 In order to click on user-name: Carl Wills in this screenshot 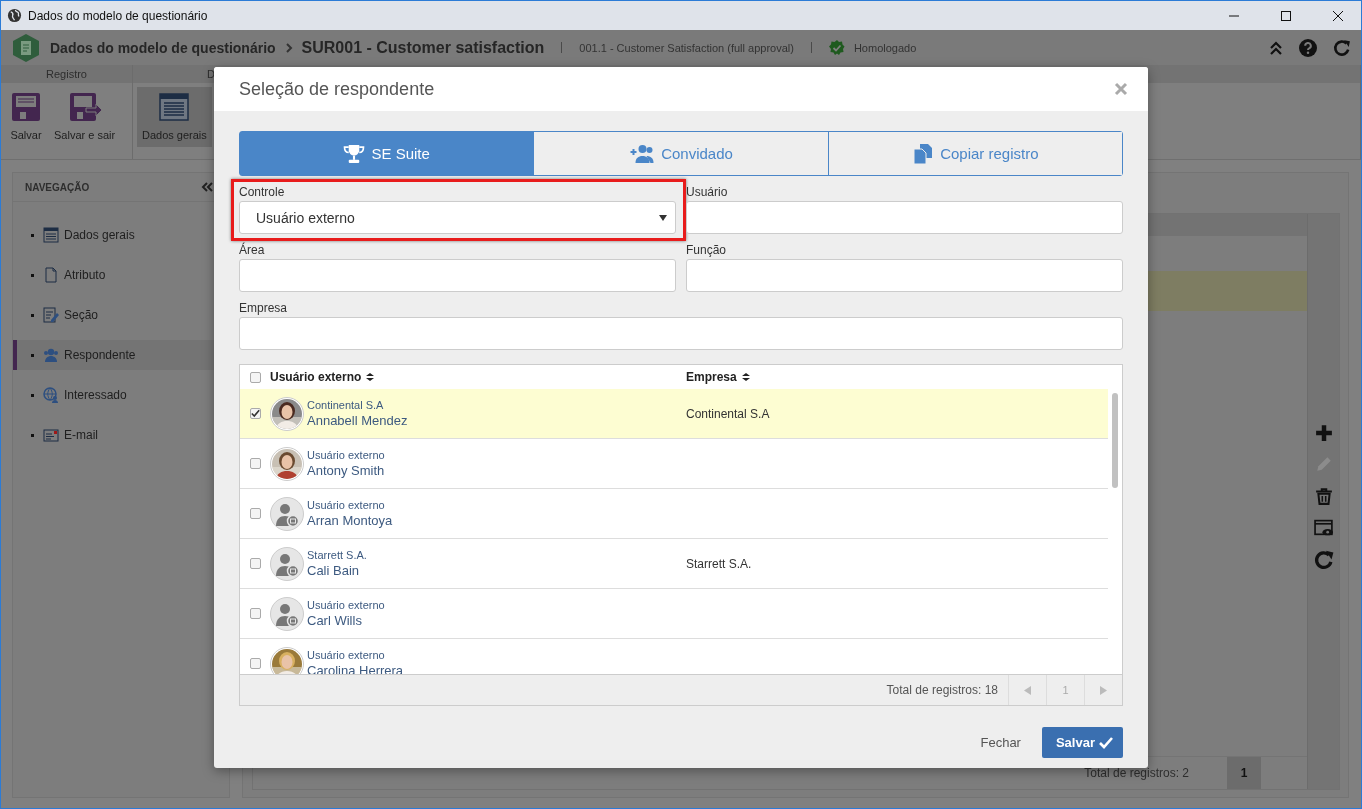, I will do `click(335, 620)`.